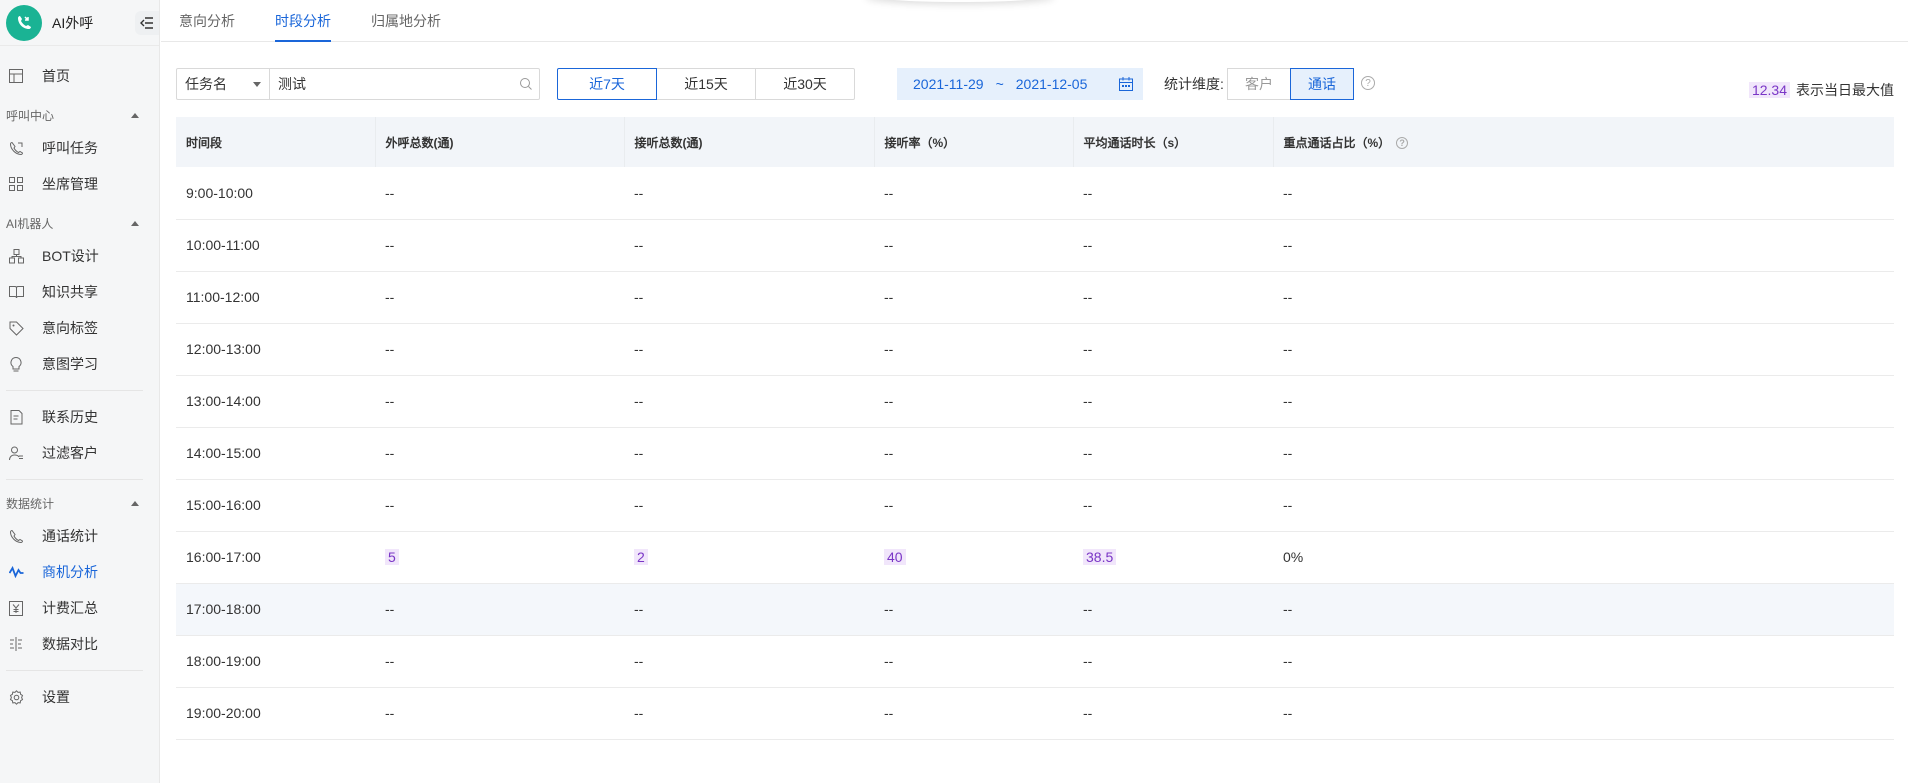 This screenshot has width=1908, height=783. Describe the element at coordinates (79, 364) in the screenshot. I see `sidebar-item-intent-learning: 意图学习` at that location.